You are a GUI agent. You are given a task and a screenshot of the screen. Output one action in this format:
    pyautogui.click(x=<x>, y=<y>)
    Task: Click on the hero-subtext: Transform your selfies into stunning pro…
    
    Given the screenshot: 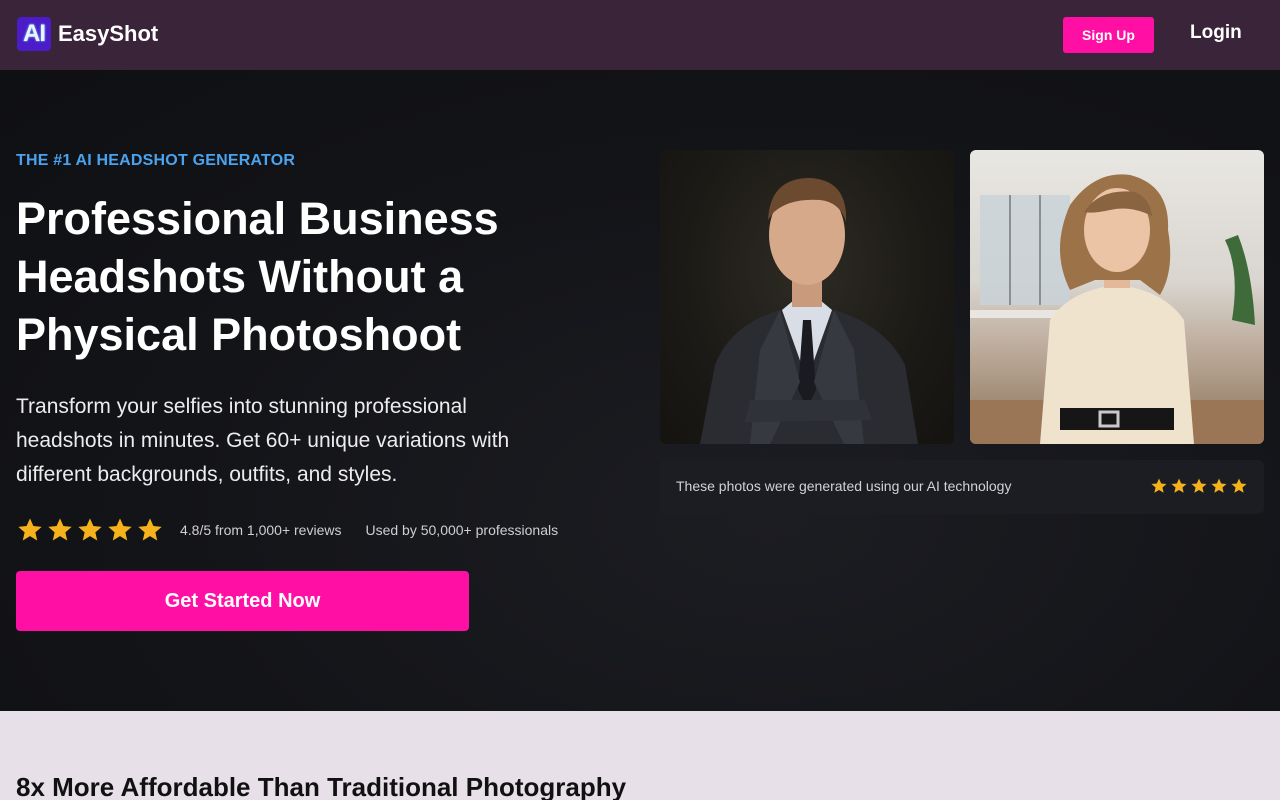 What is the action you would take?
    pyautogui.click(x=263, y=440)
    